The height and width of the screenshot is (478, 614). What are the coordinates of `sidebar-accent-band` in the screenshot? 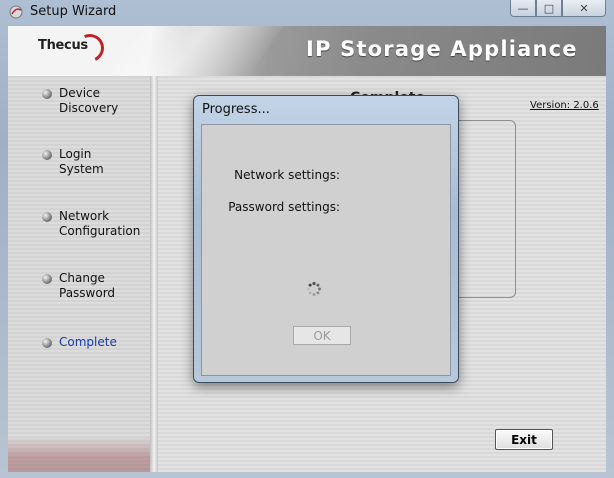 It's located at (79, 454).